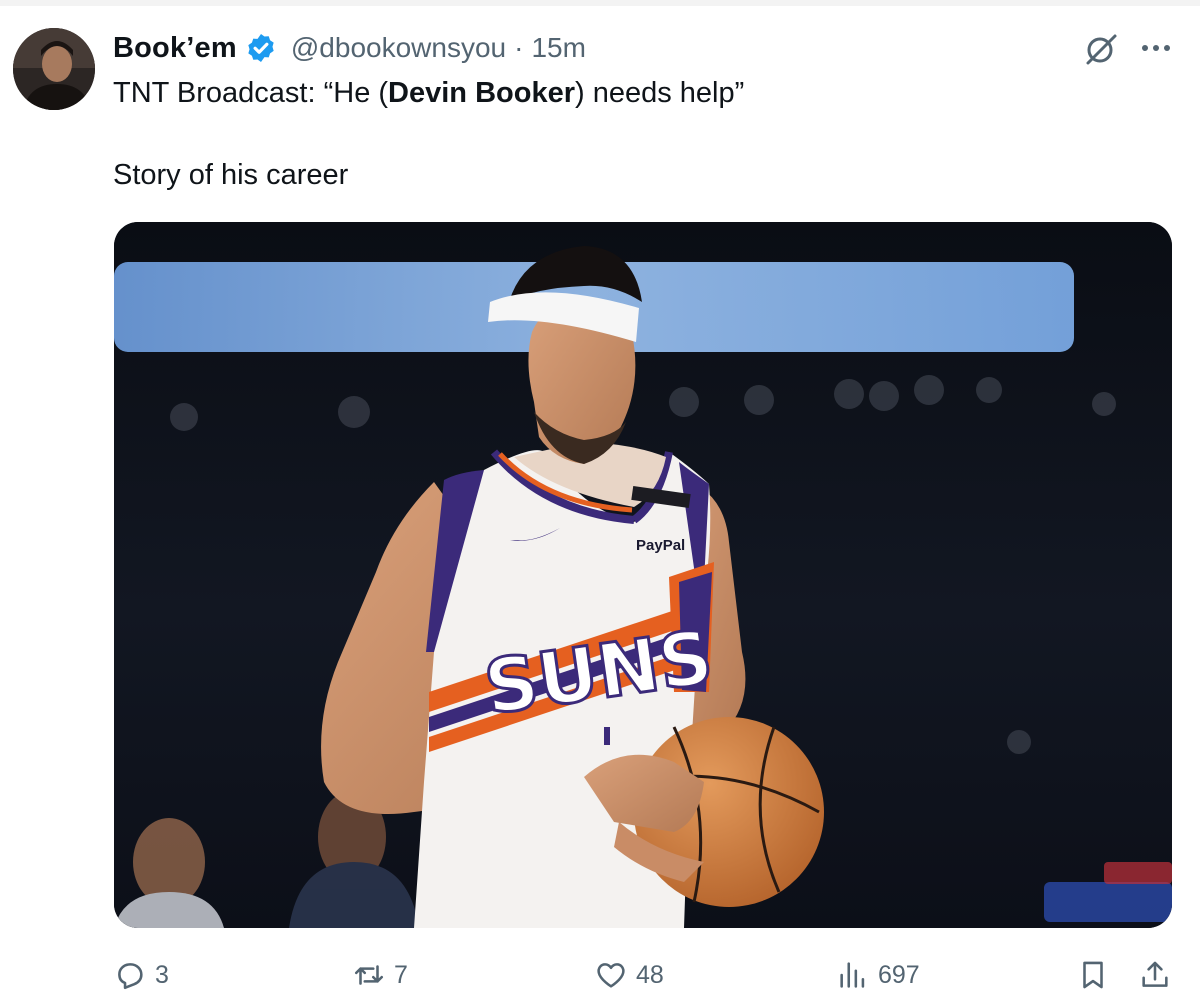 This screenshot has height=1004, width=1200. I want to click on bookmark-icon, so click(1093, 975).